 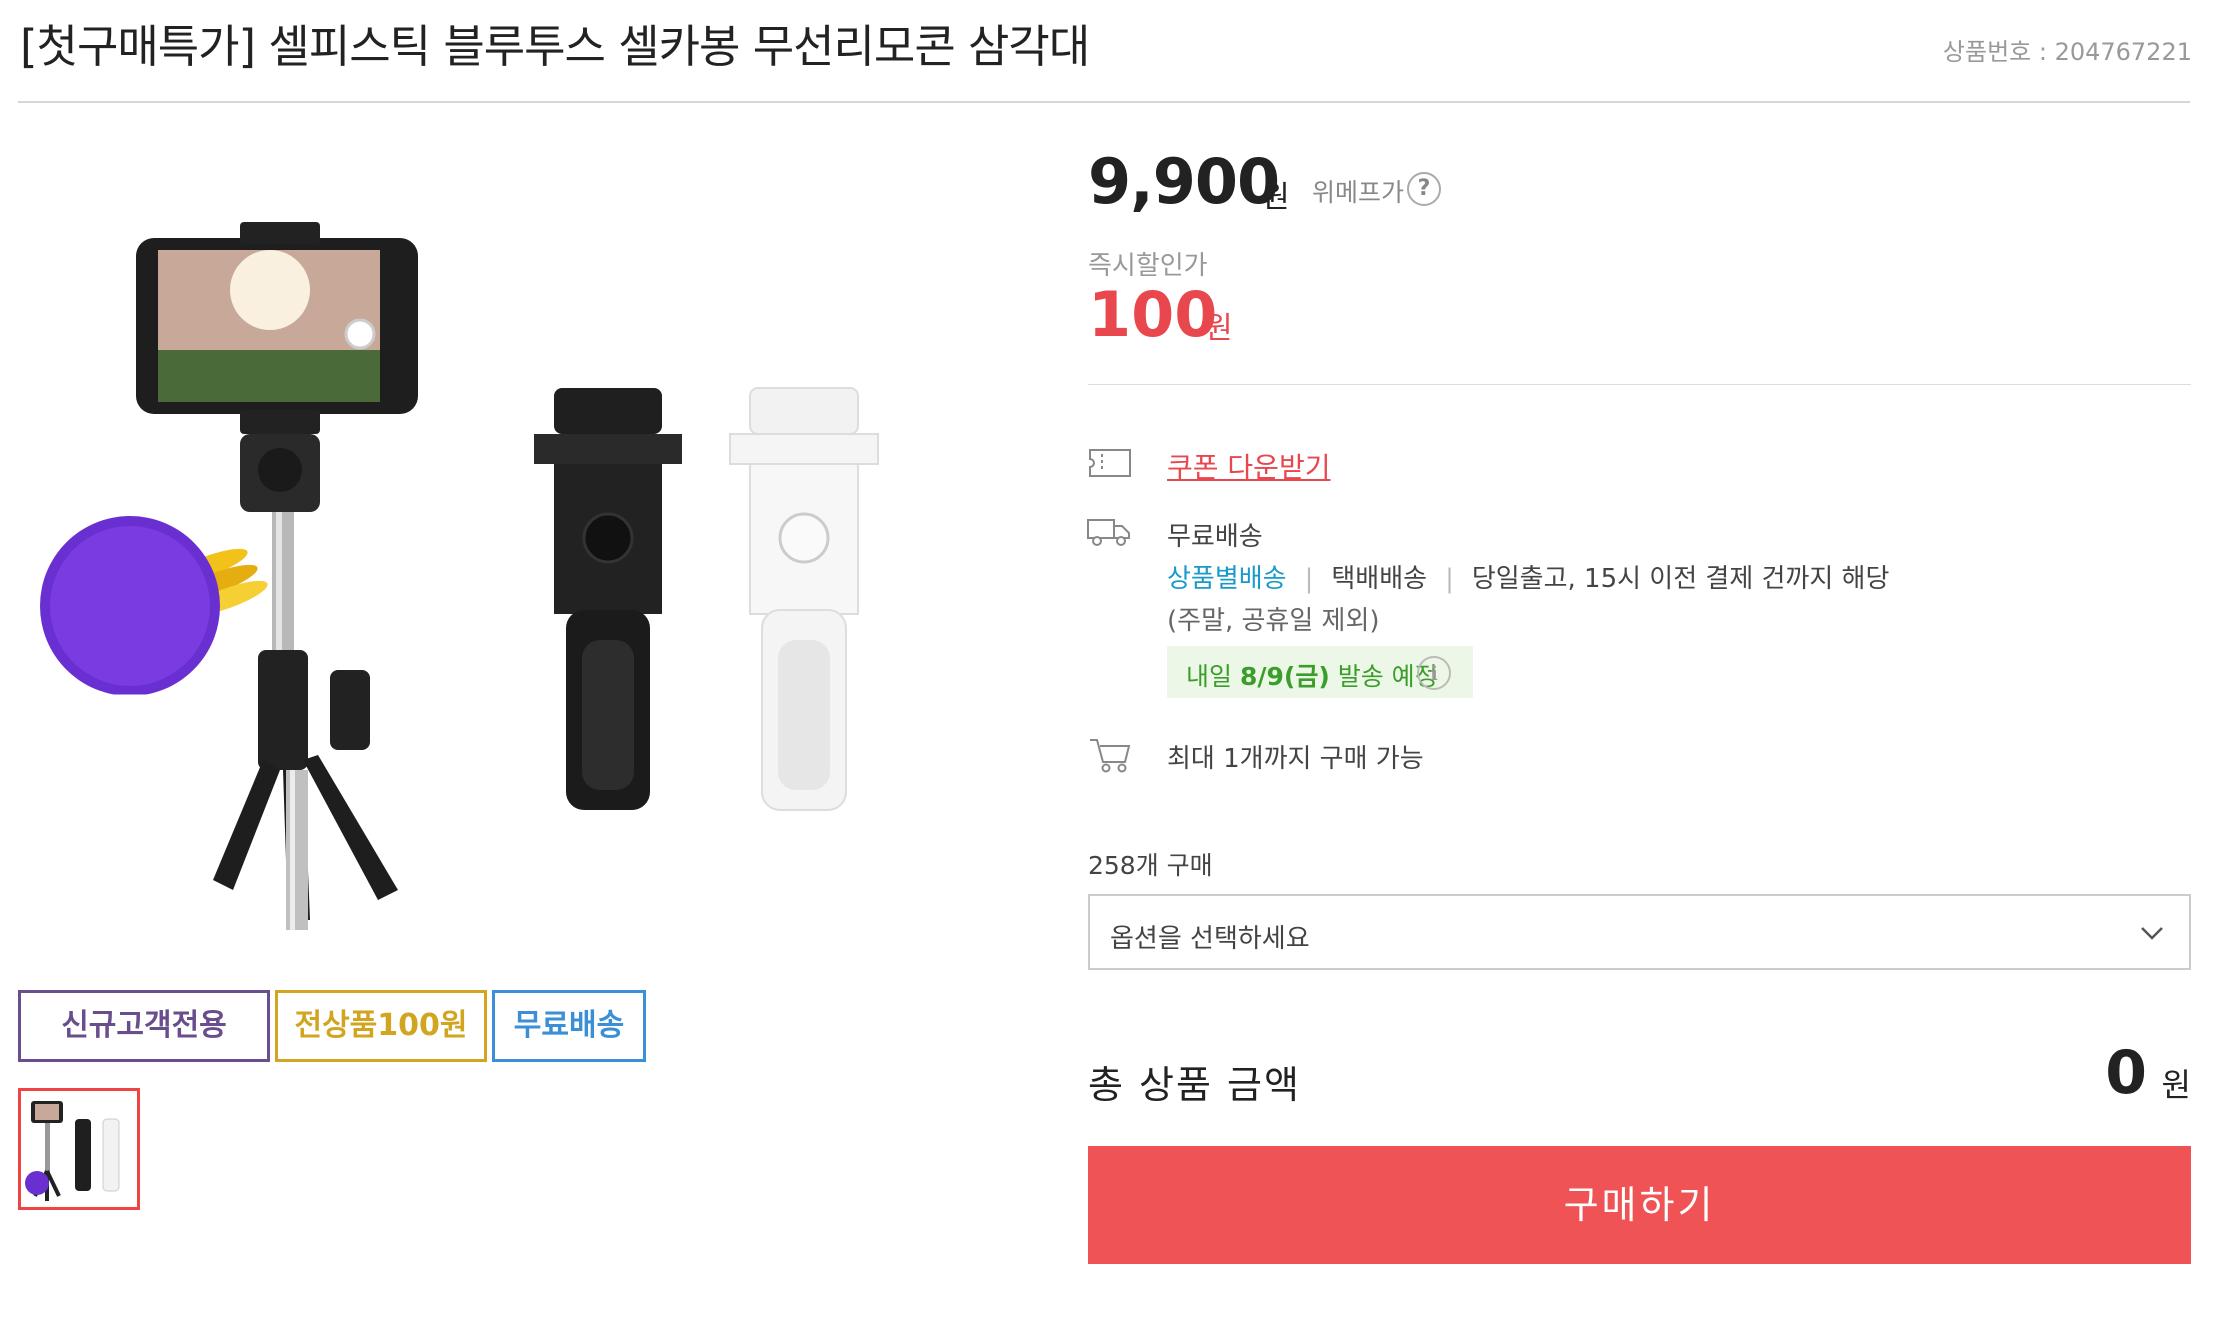 I want to click on buy-button: 구매하기, so click(x=1639, y=1205).